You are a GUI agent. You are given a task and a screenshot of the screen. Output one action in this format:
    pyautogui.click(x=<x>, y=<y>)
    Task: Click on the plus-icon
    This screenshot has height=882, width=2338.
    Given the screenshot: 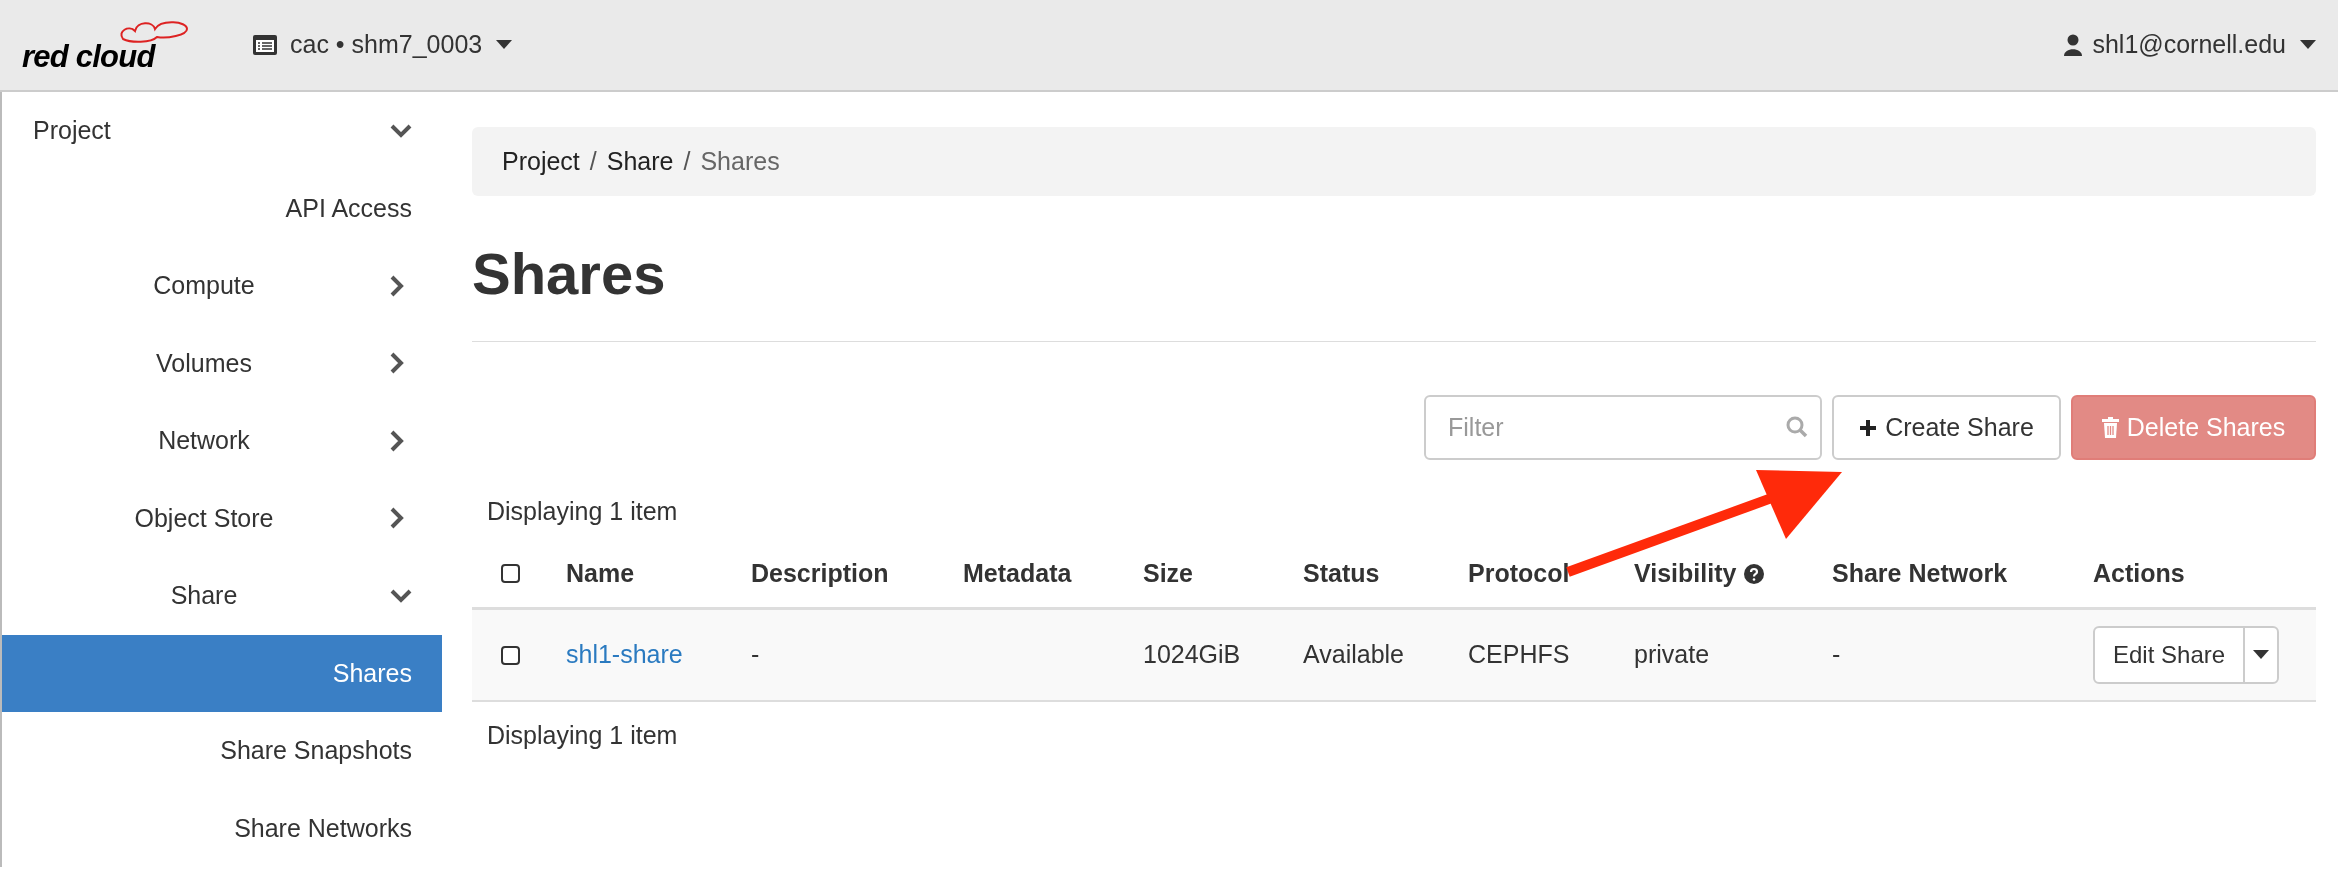 What is the action you would take?
    pyautogui.click(x=1868, y=427)
    